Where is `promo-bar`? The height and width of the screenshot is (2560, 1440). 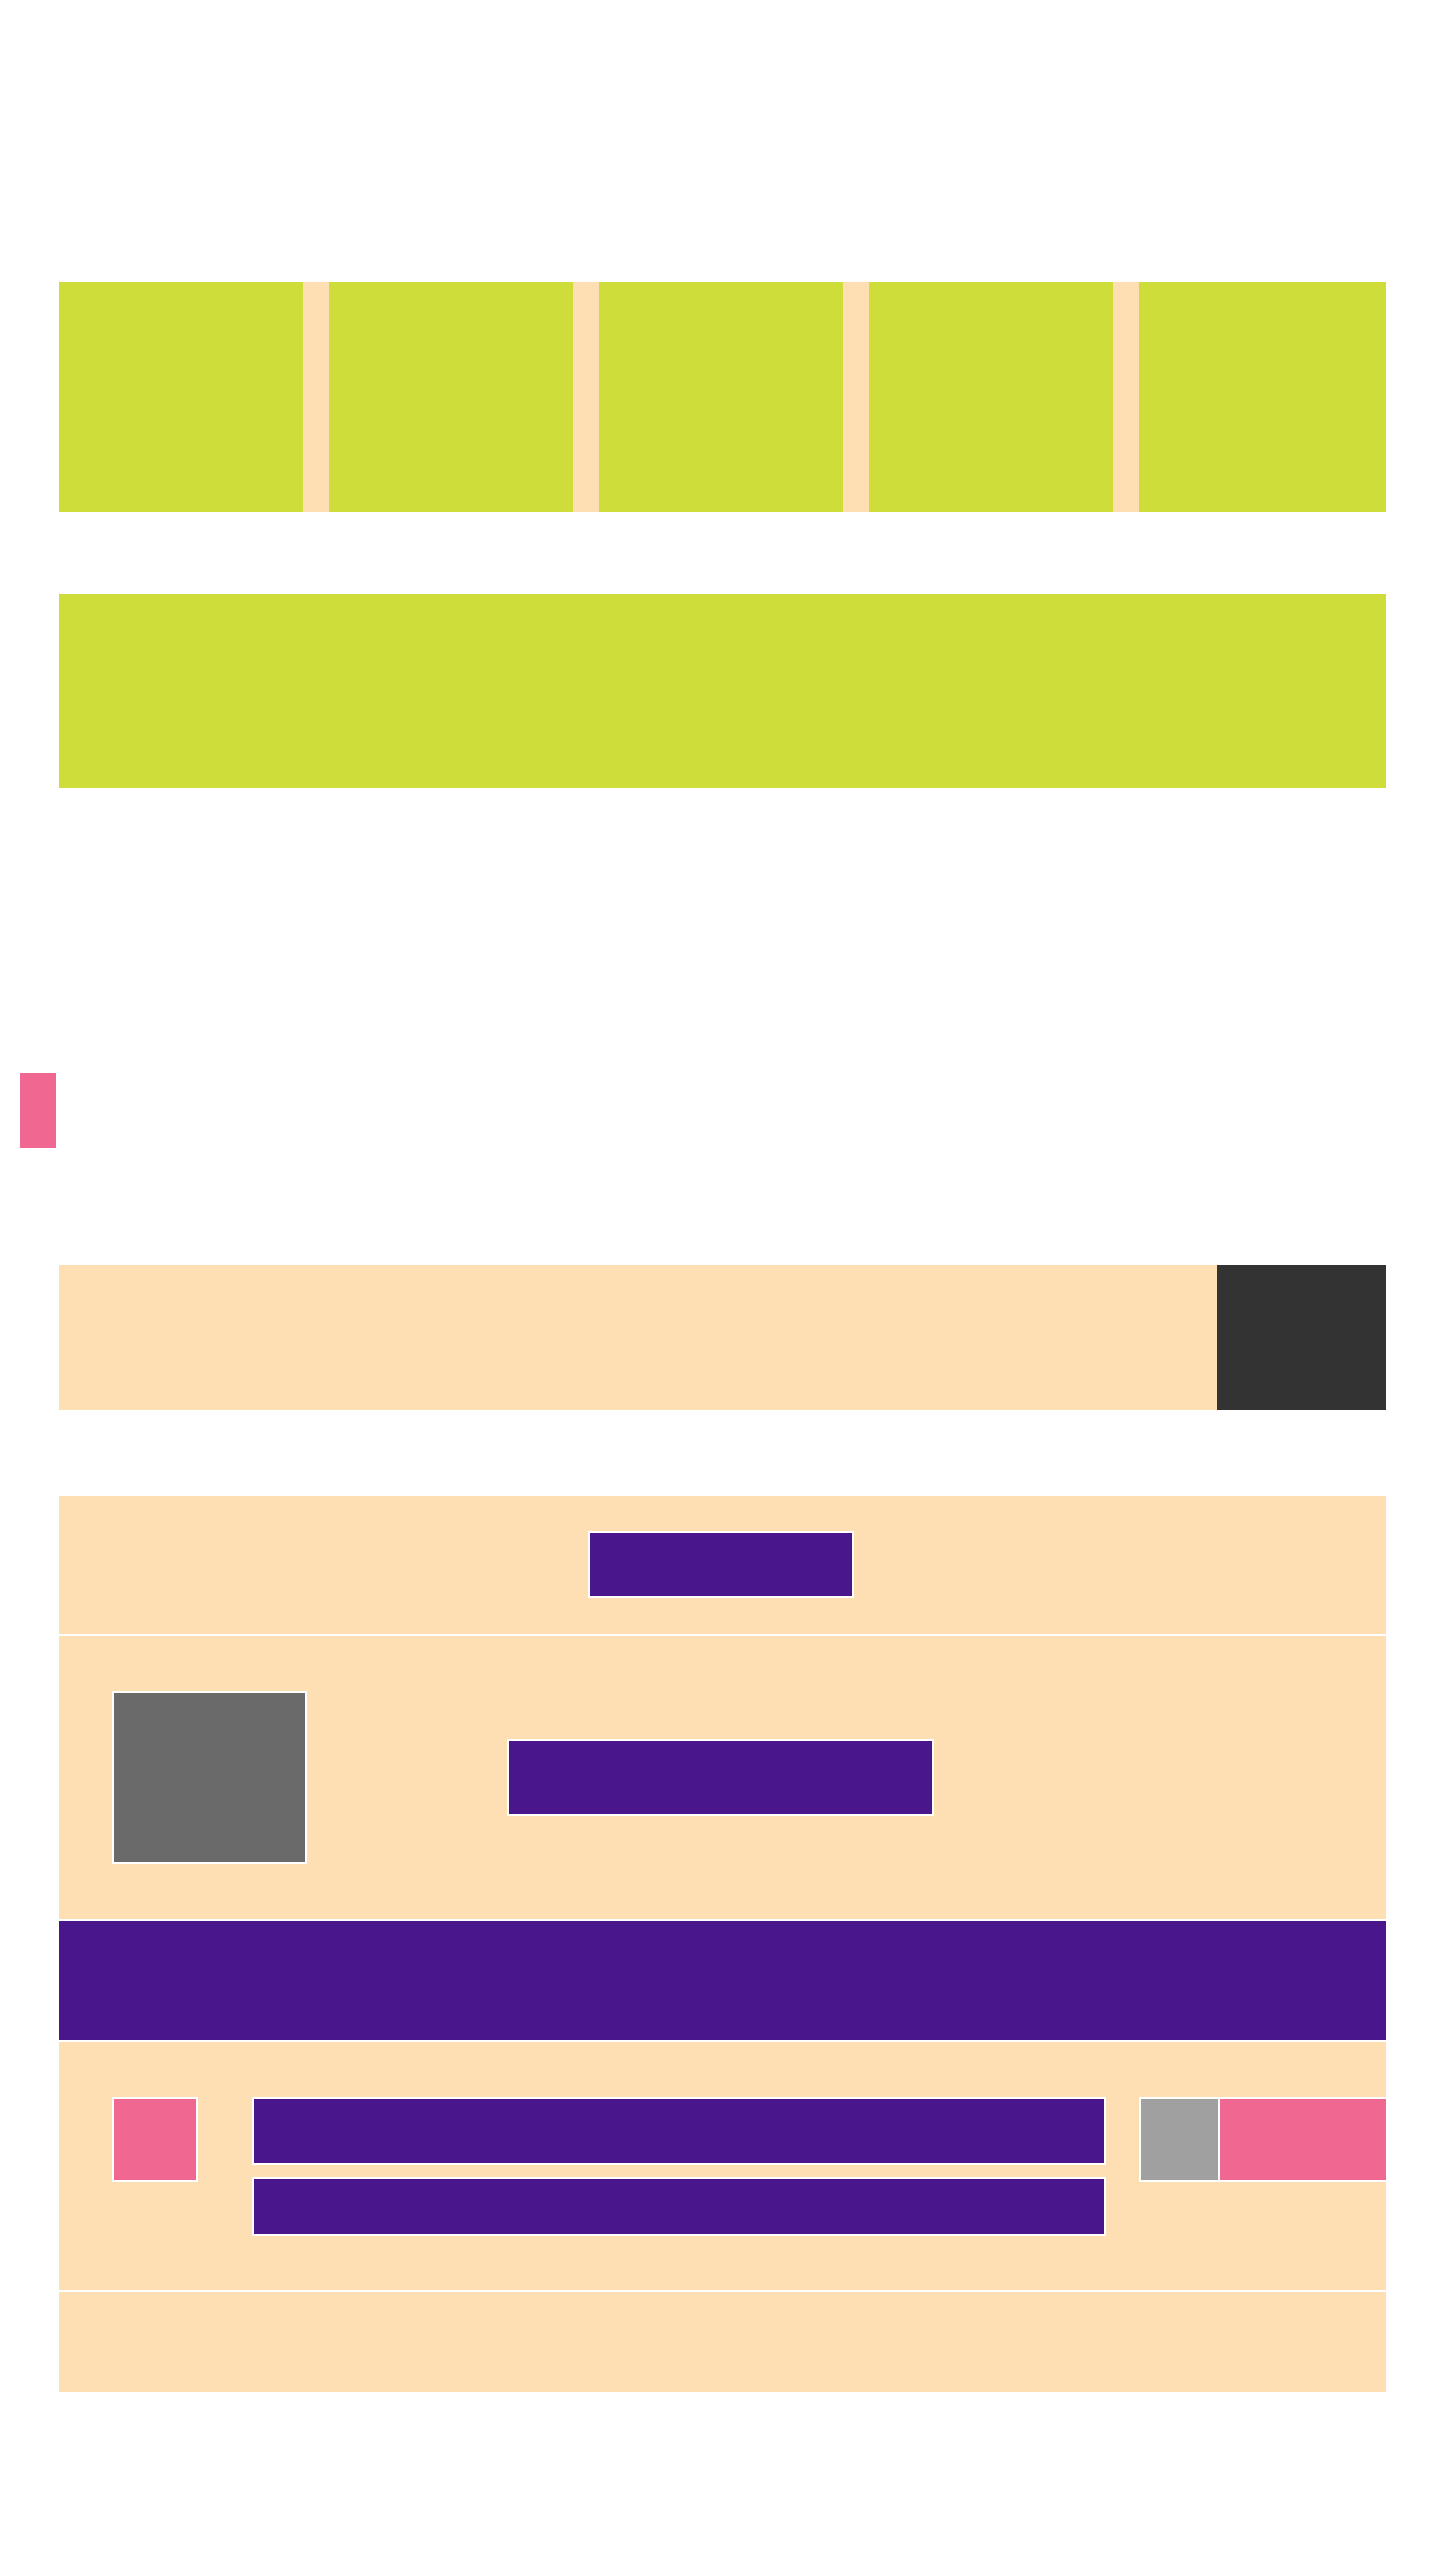
promo-bar is located at coordinates (638, 1337).